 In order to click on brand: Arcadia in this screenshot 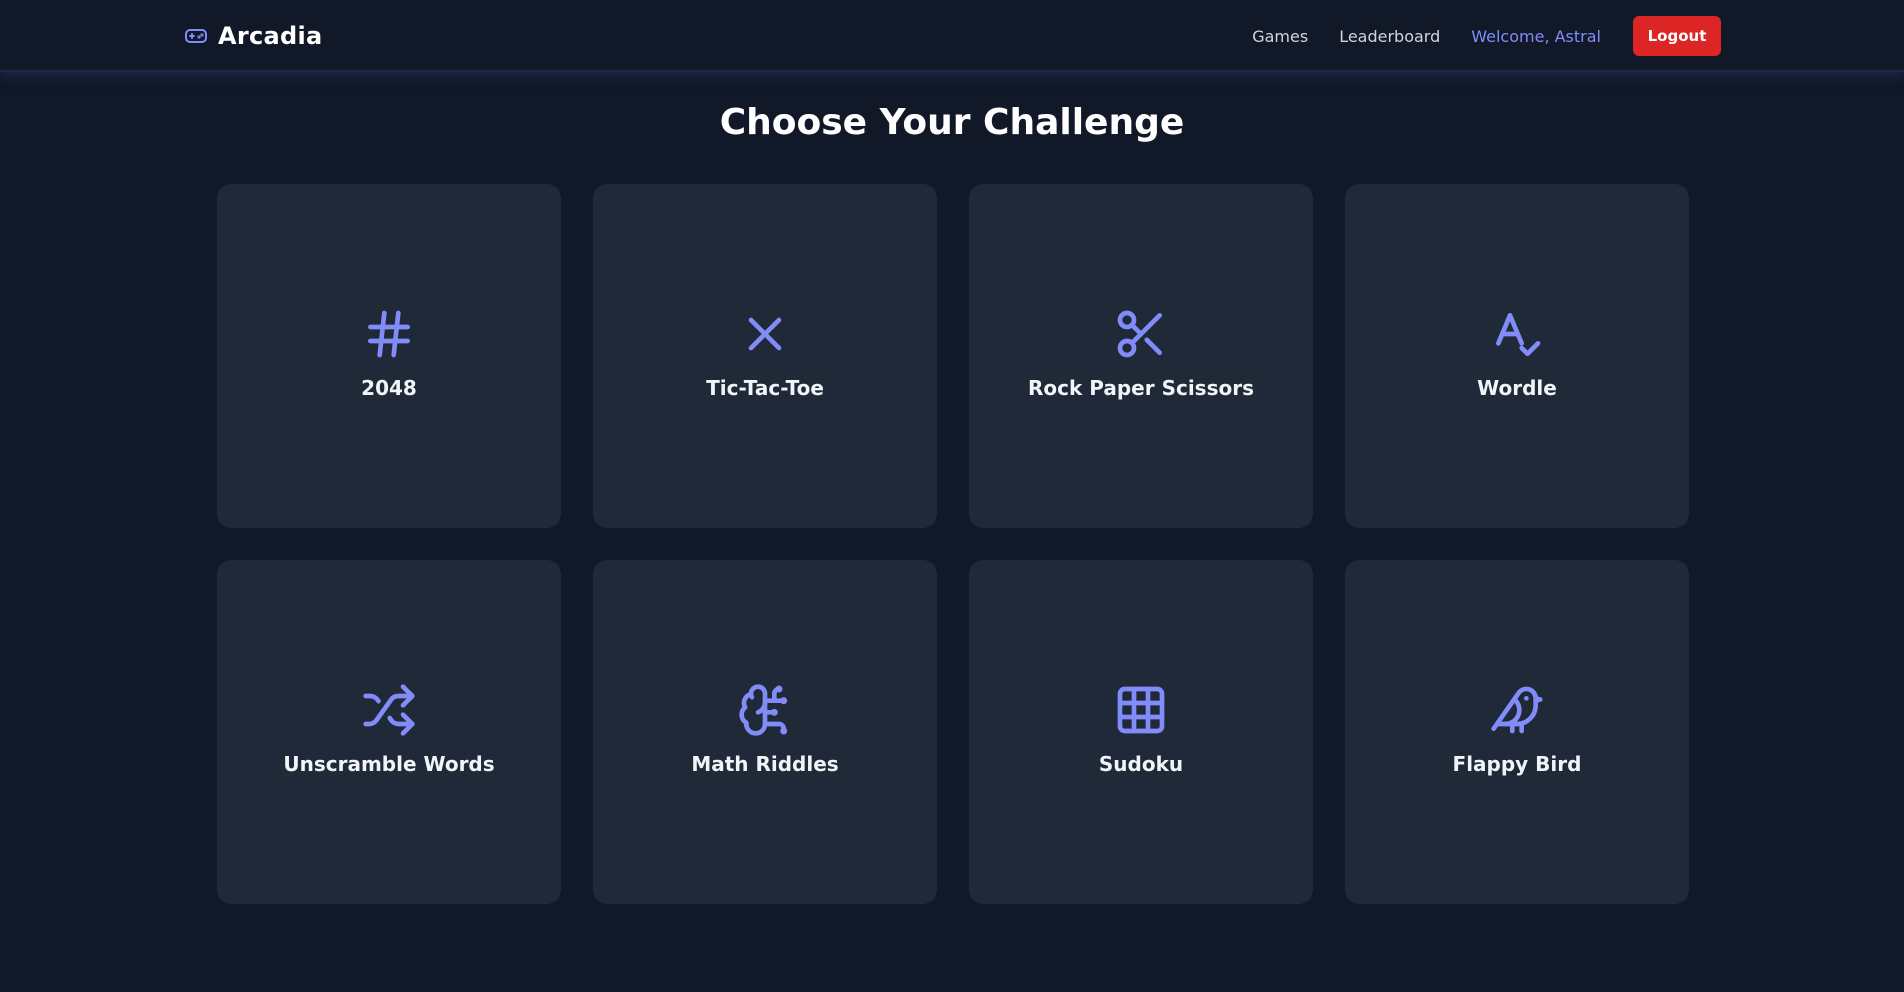, I will do `click(253, 36)`.